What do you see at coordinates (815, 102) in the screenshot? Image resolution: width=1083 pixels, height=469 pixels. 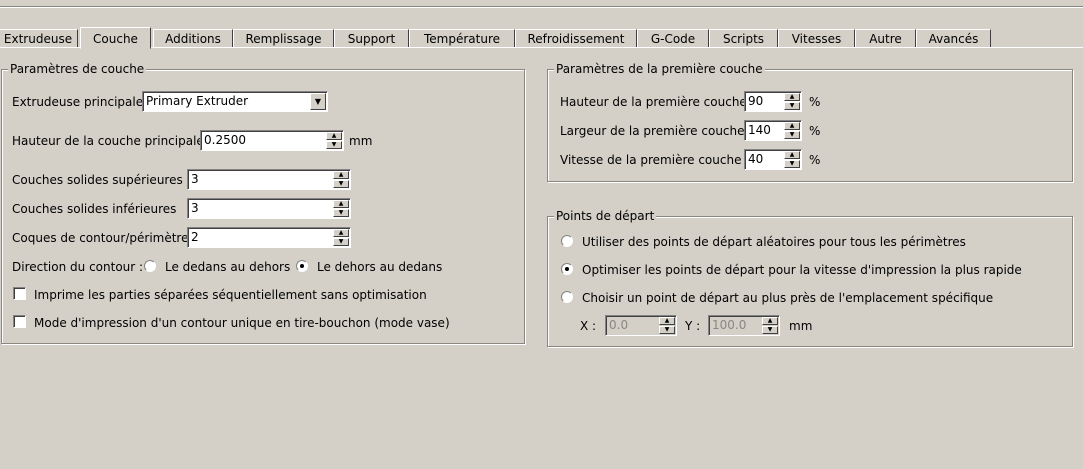 I see `first-layer-height-unit: %` at bounding box center [815, 102].